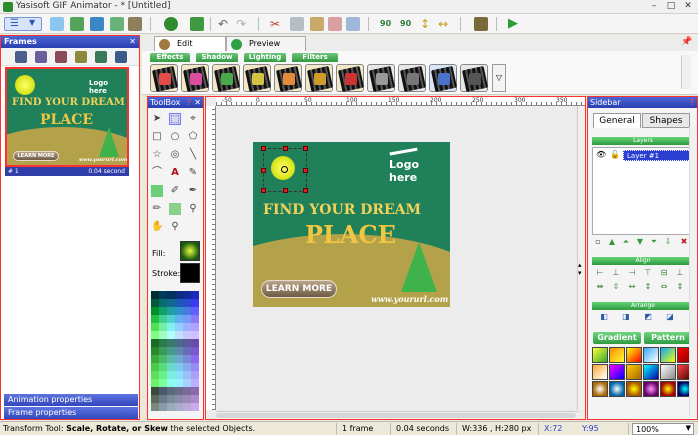 This screenshot has width=698, height=435. Describe the element at coordinates (671, 6) in the screenshot. I see `maximize-button: □` at that location.